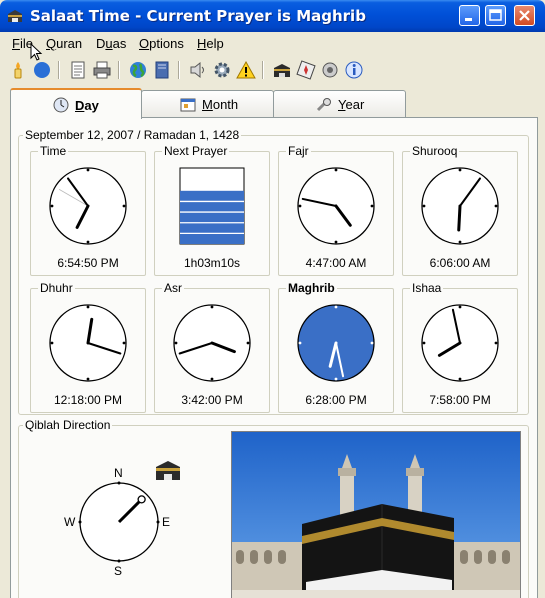 The image size is (545, 598). I want to click on warning-icon, so click(246, 70).